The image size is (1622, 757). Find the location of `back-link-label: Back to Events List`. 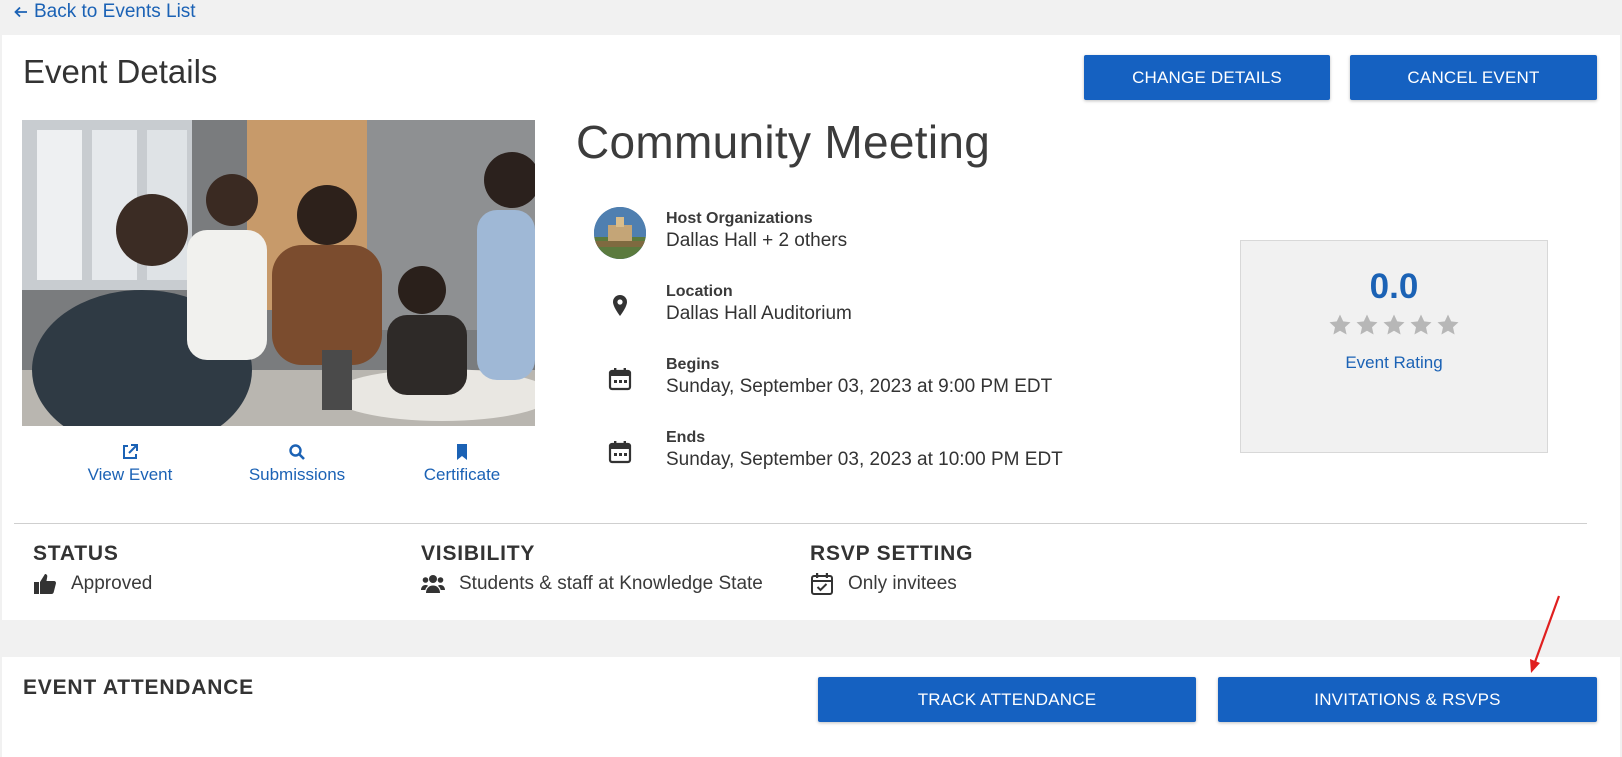

back-link-label: Back to Events List is located at coordinates (115, 11).